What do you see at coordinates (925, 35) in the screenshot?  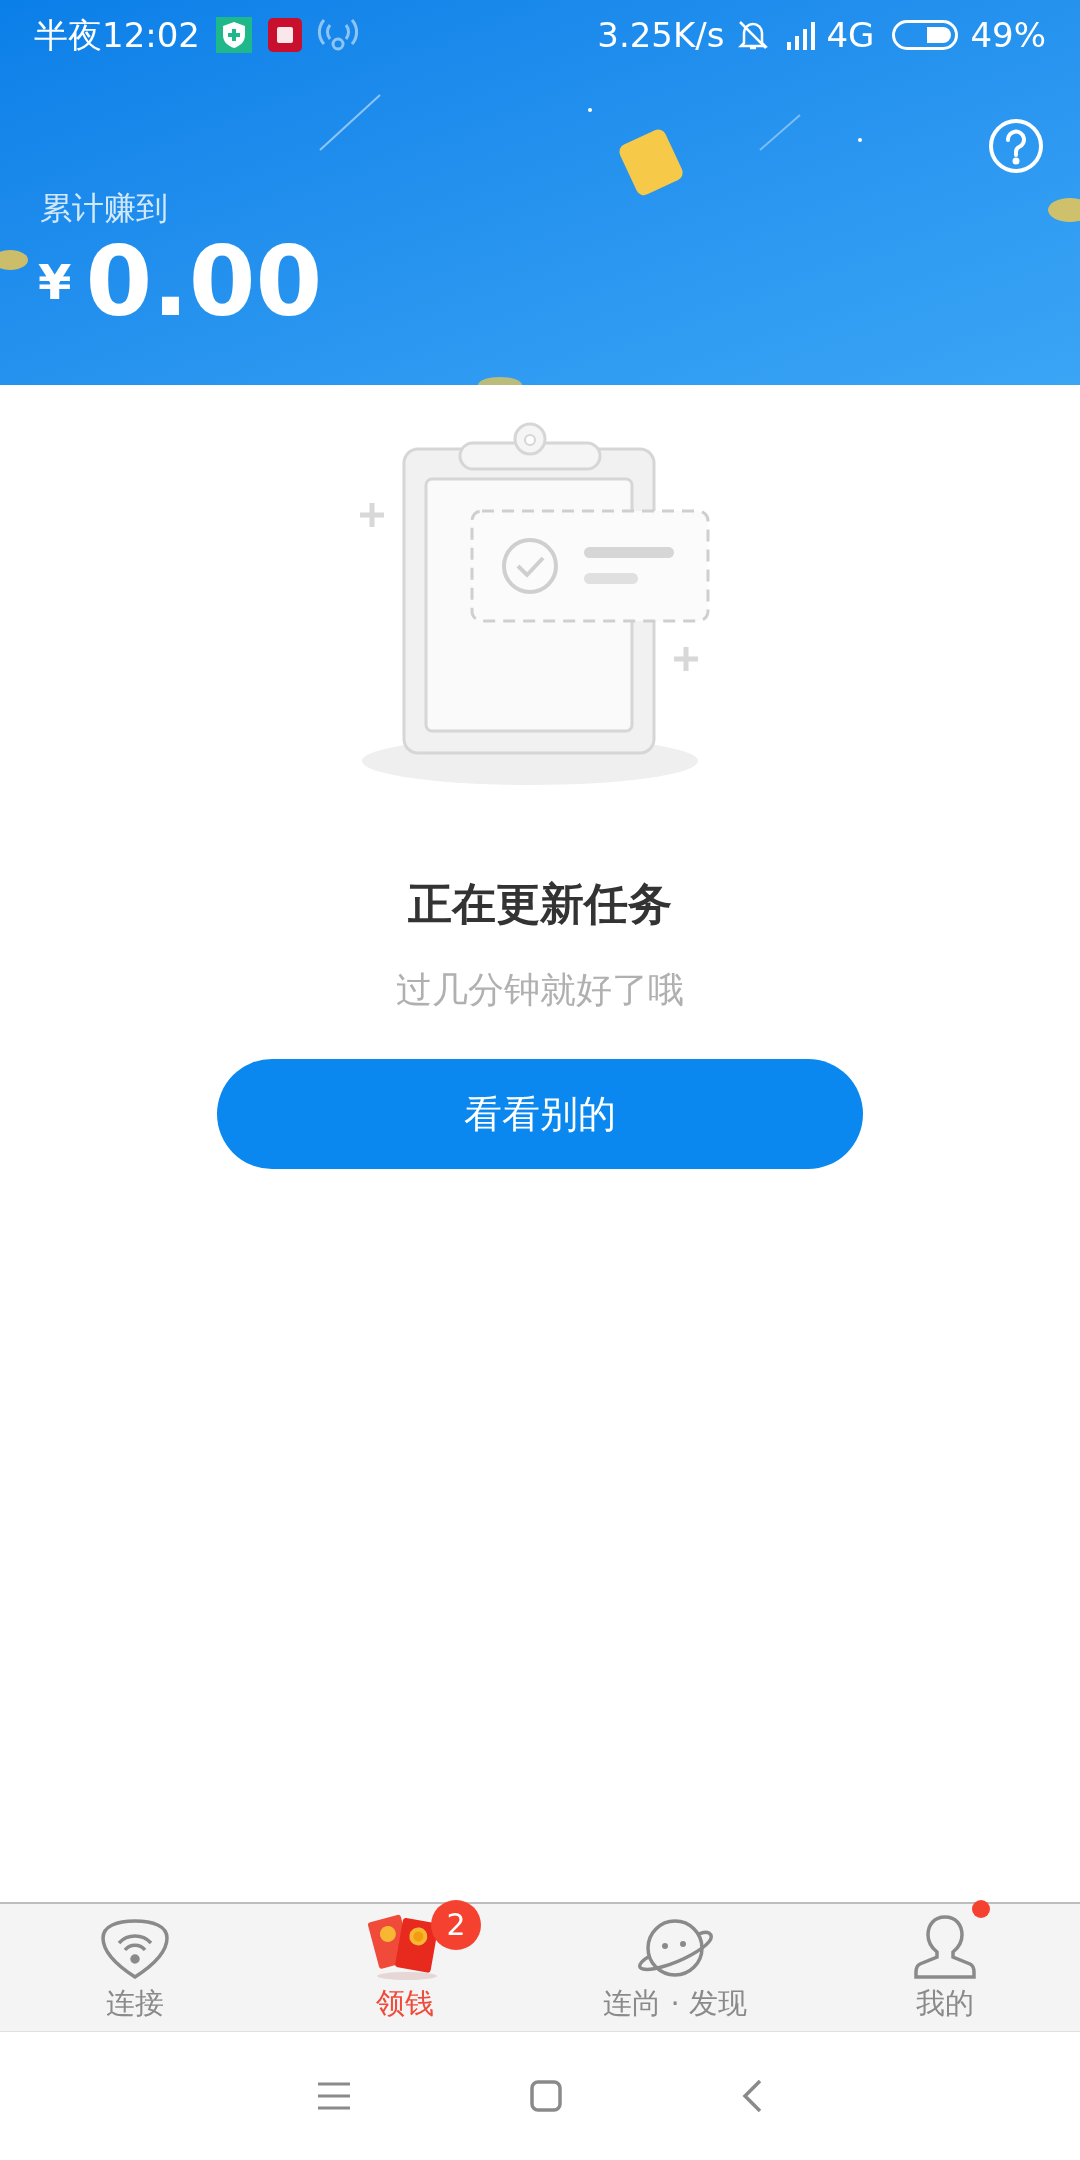 I see `battery-icon` at bounding box center [925, 35].